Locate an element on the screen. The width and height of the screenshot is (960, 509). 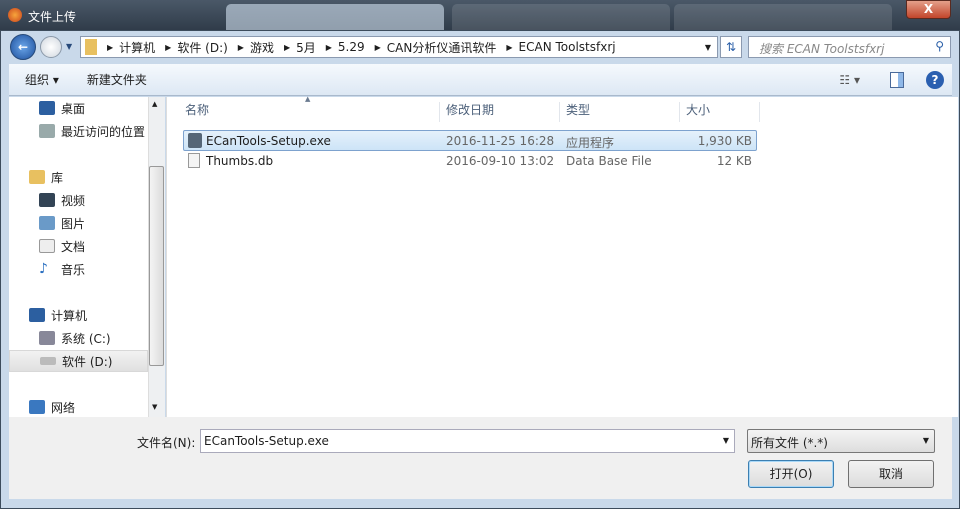
sidebar-item-pictures: 图片 is located at coordinates (78, 223).